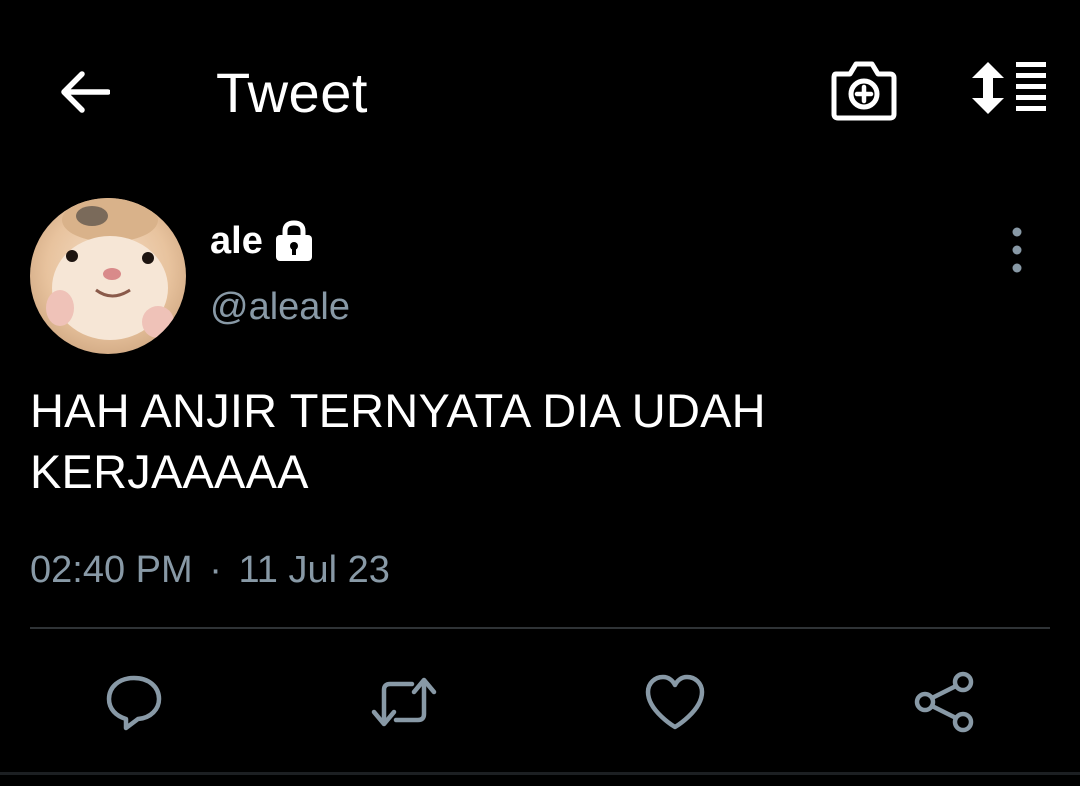  Describe the element at coordinates (111, 570) in the screenshot. I see `tweet-time: 02:40 PM` at that location.